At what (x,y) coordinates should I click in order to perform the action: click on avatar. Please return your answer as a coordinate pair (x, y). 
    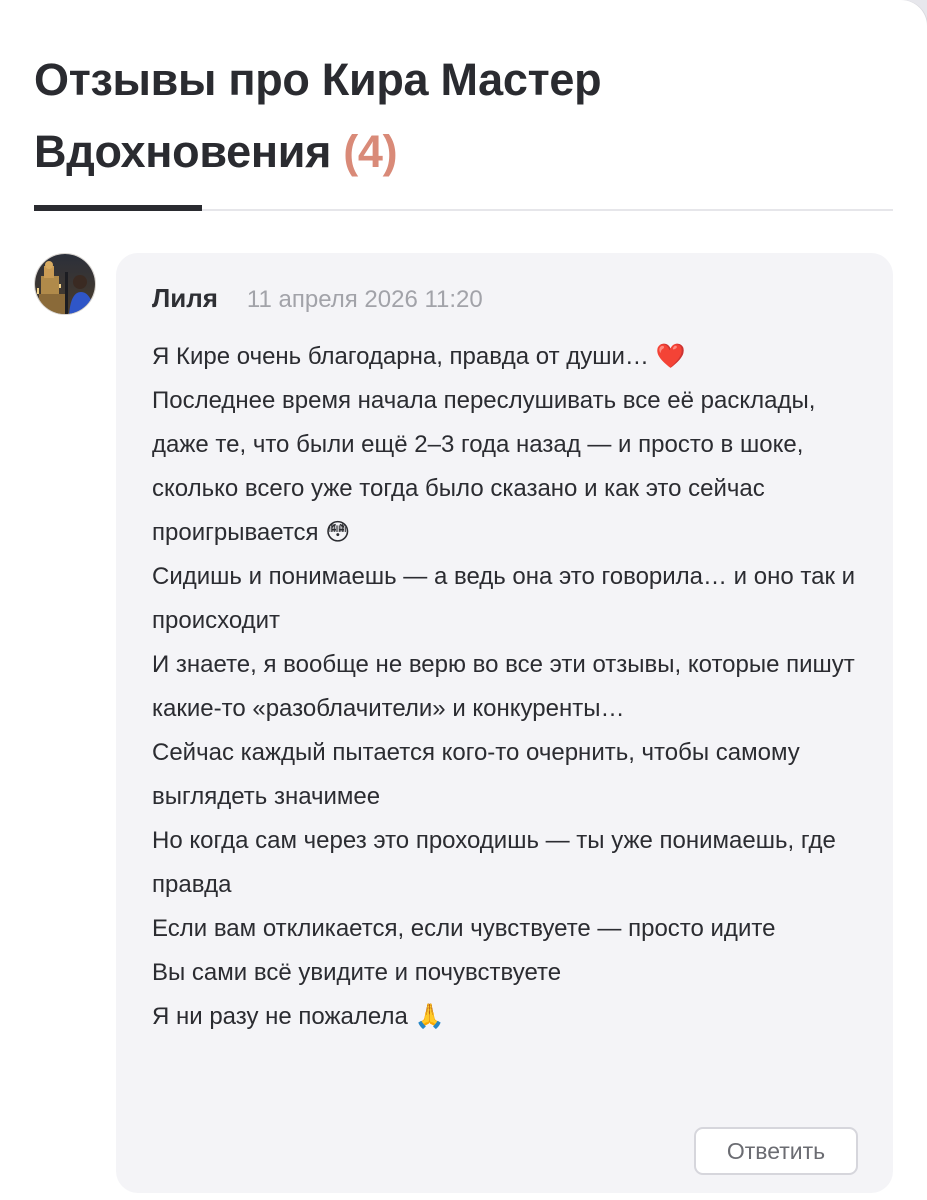
    Looking at the image, I should click on (65, 284).